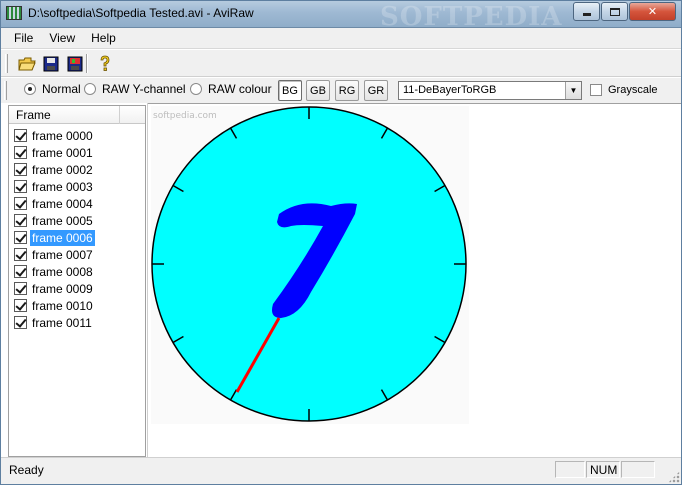  Describe the element at coordinates (633, 90) in the screenshot. I see `grayscale-label: Grayscale` at that location.